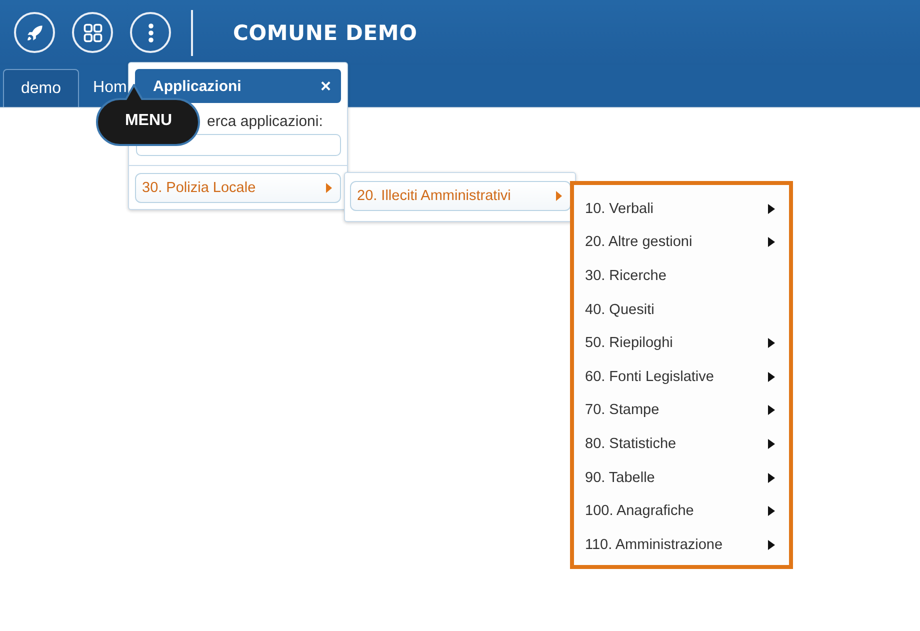 This screenshot has width=920, height=631. I want to click on more-button, so click(150, 32).